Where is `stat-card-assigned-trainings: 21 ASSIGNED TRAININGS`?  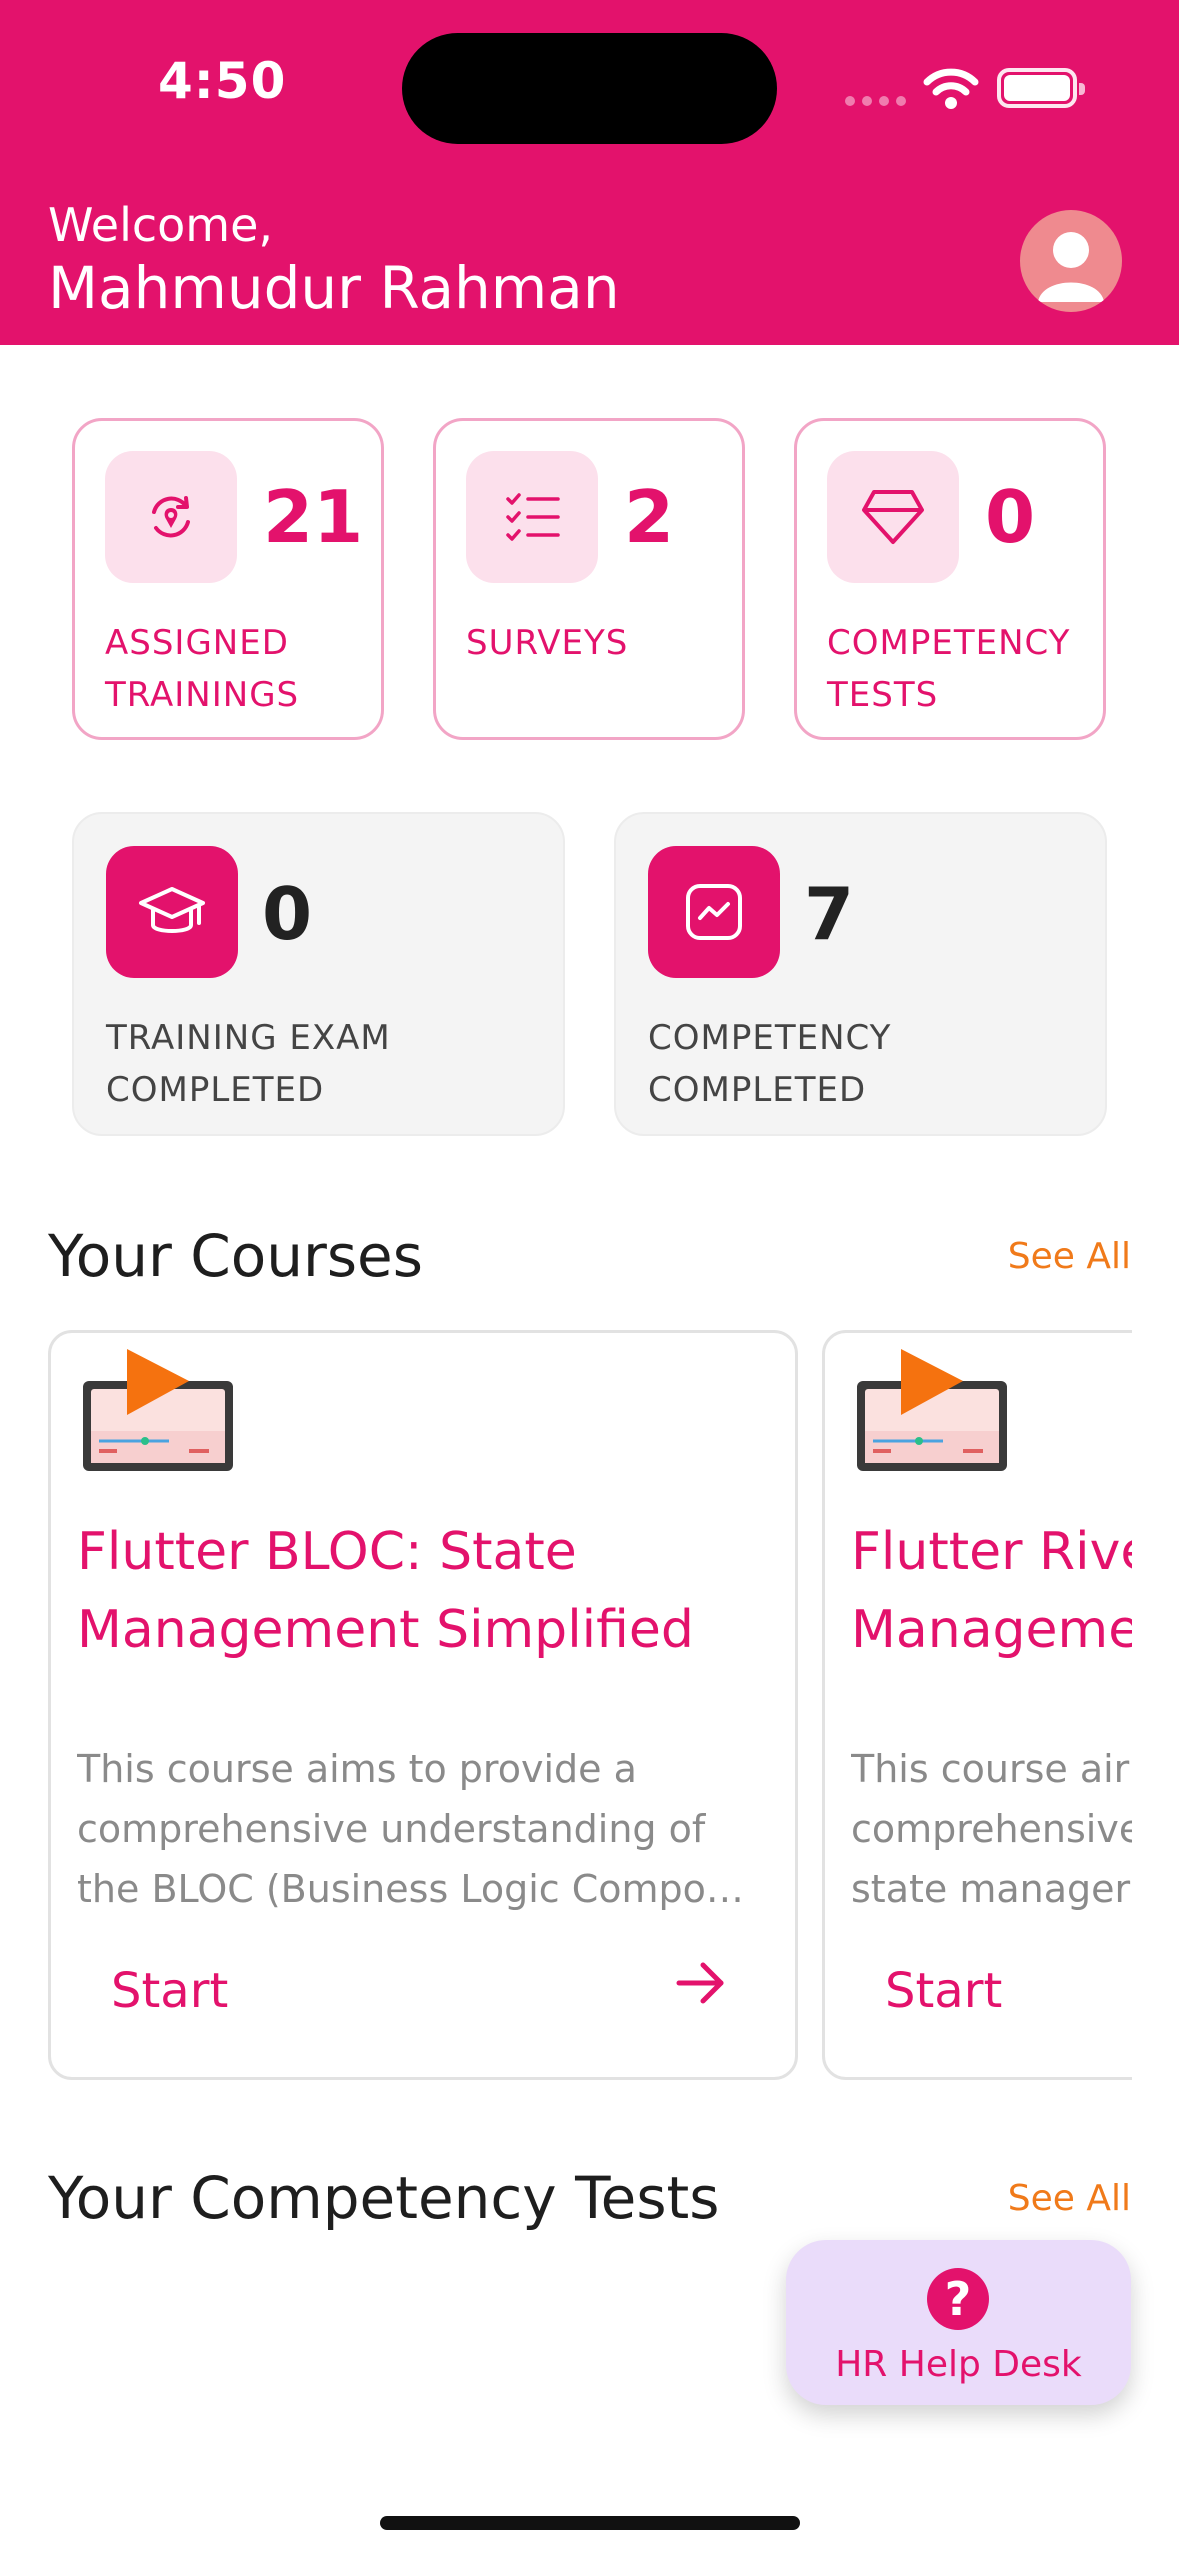
stat-card-assigned-trainings: 21 ASSIGNED TRAININGS is located at coordinates (228, 579).